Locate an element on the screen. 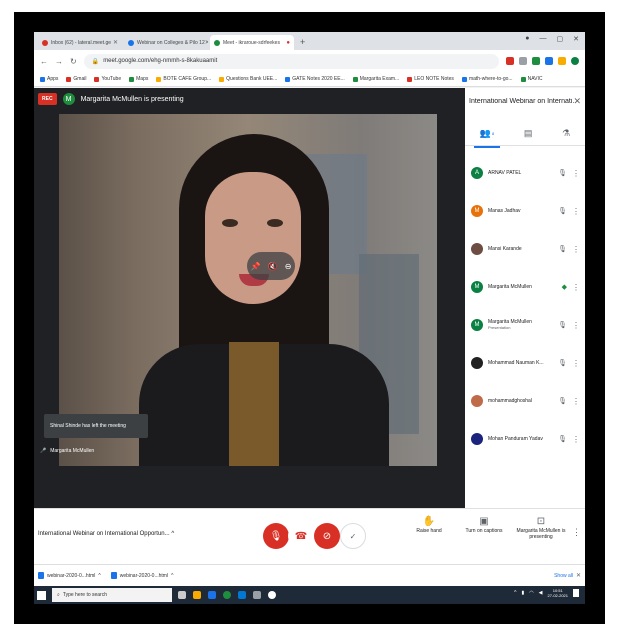 The width and height of the screenshot is (619, 639). star-icon is located at coordinates (523, 61).